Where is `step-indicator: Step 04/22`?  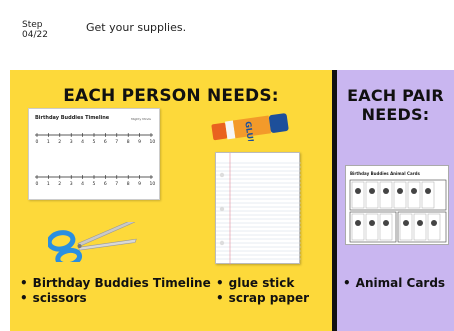 step-indicator: Step 04/22 is located at coordinates (35, 30).